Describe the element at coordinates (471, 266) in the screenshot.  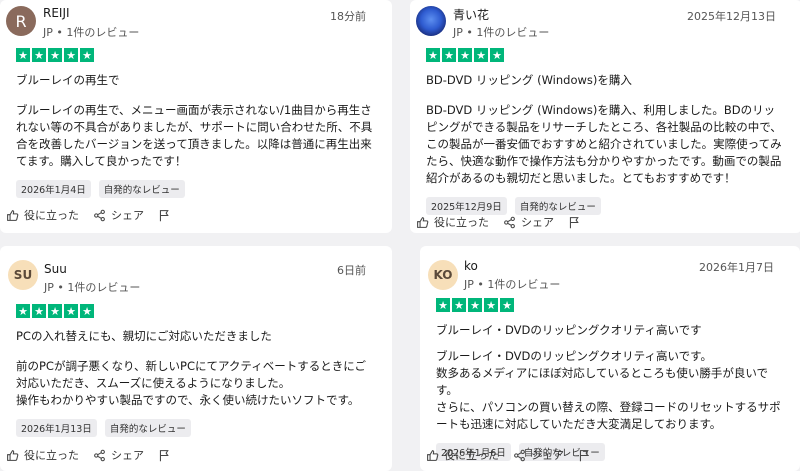
I see `reviewer-name: ko` at that location.